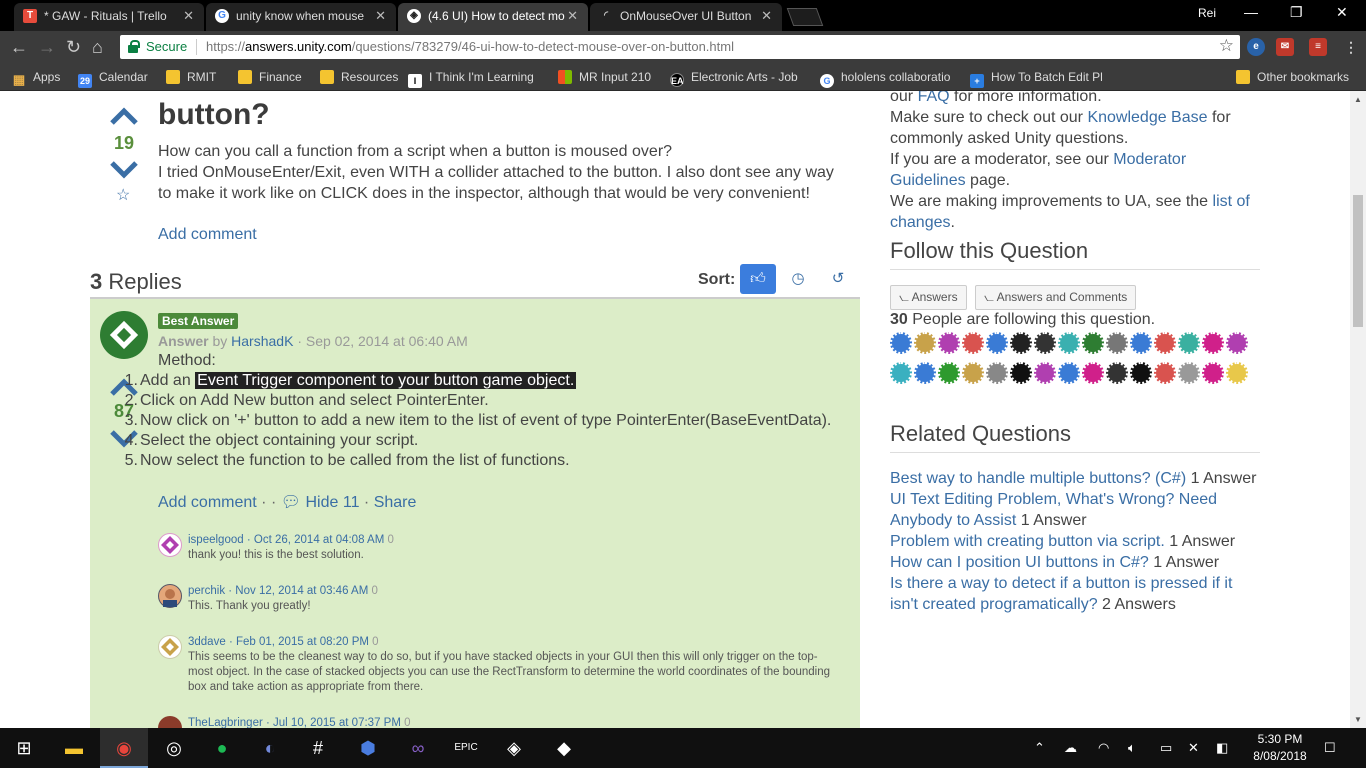 The image size is (1366, 768). Describe the element at coordinates (124, 116) in the screenshot. I see `upvote-button` at that location.